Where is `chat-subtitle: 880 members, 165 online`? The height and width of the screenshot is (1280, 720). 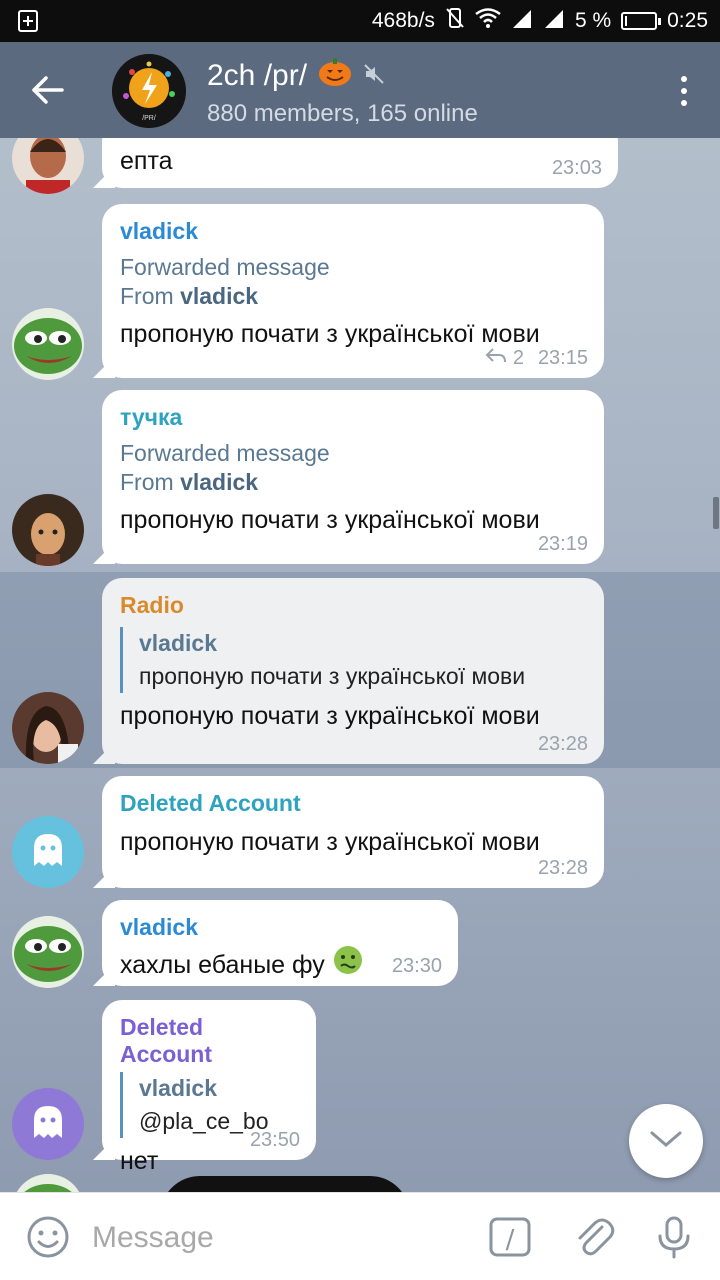
chat-subtitle: 880 members, 165 online is located at coordinates (342, 113).